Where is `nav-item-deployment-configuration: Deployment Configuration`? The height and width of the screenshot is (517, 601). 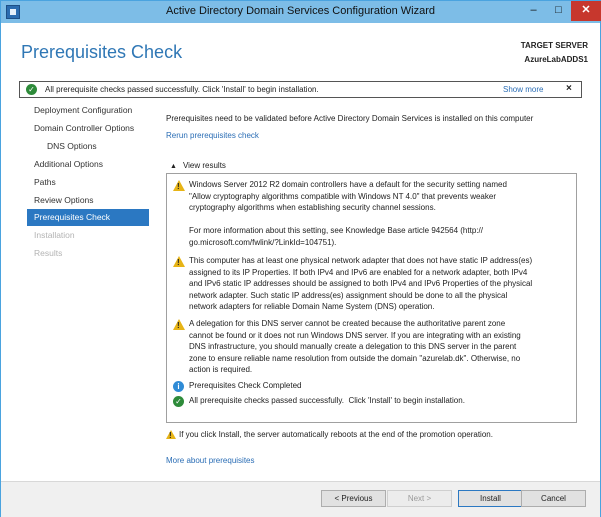
nav-item-deployment-configuration: Deployment Configuration is located at coordinates (88, 110).